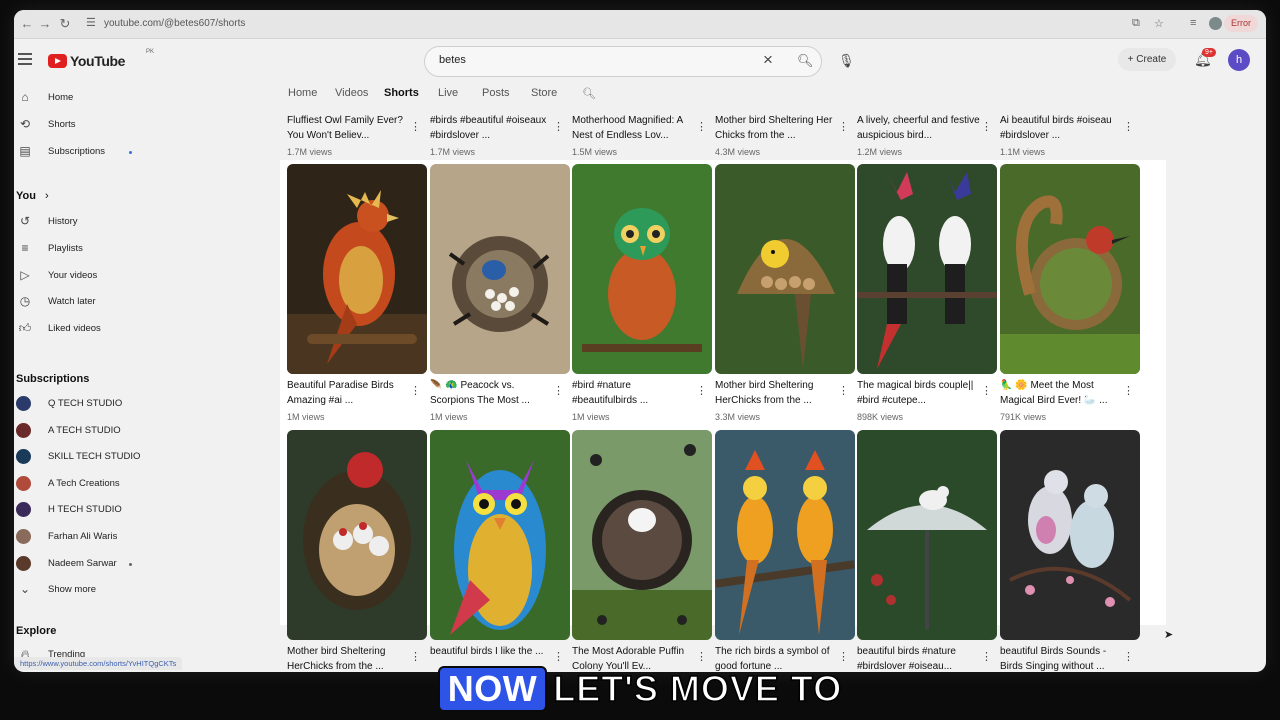 This screenshot has height=720, width=1280. I want to click on sidebar-item-label: Liked videos, so click(74, 328).